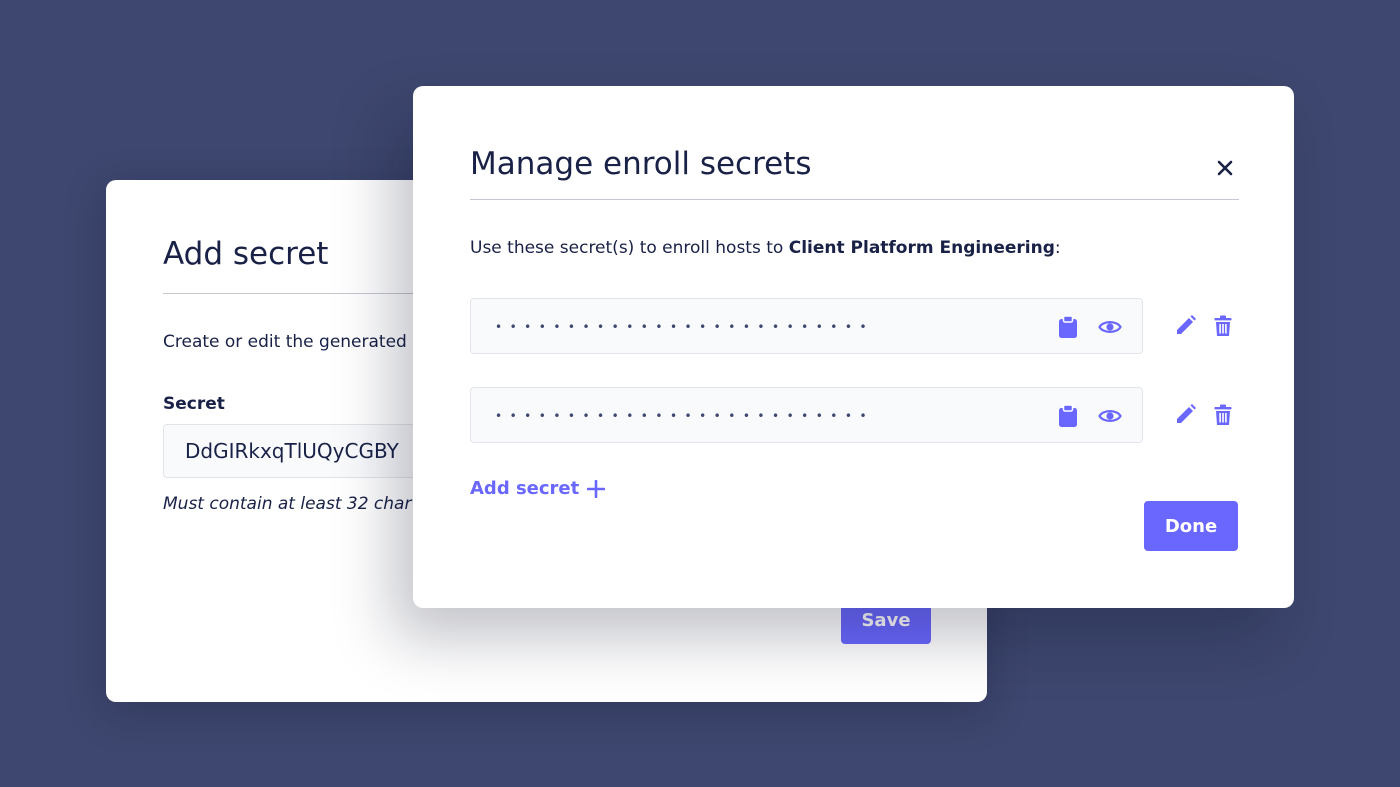  Describe the element at coordinates (629, 248) in the screenshot. I see `description-prefix: Use these secret(s) to enroll hosts to` at that location.